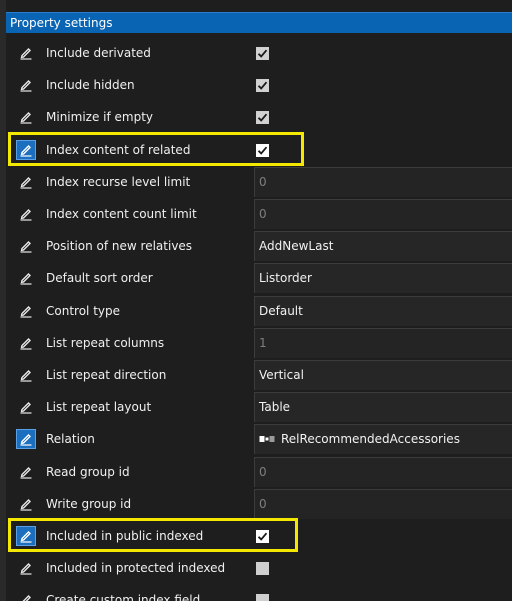 The height and width of the screenshot is (601, 512). What do you see at coordinates (83, 310) in the screenshot?
I see `property-label: Control type` at bounding box center [83, 310].